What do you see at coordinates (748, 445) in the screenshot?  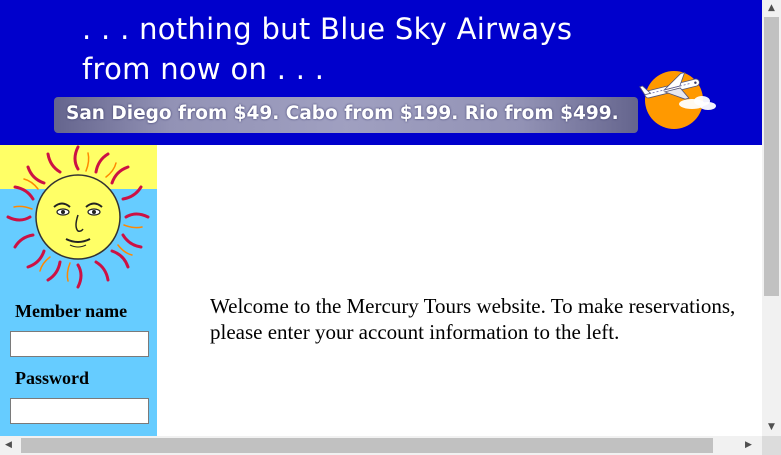 I see `scroll-right-arrow-icon: ▶` at bounding box center [748, 445].